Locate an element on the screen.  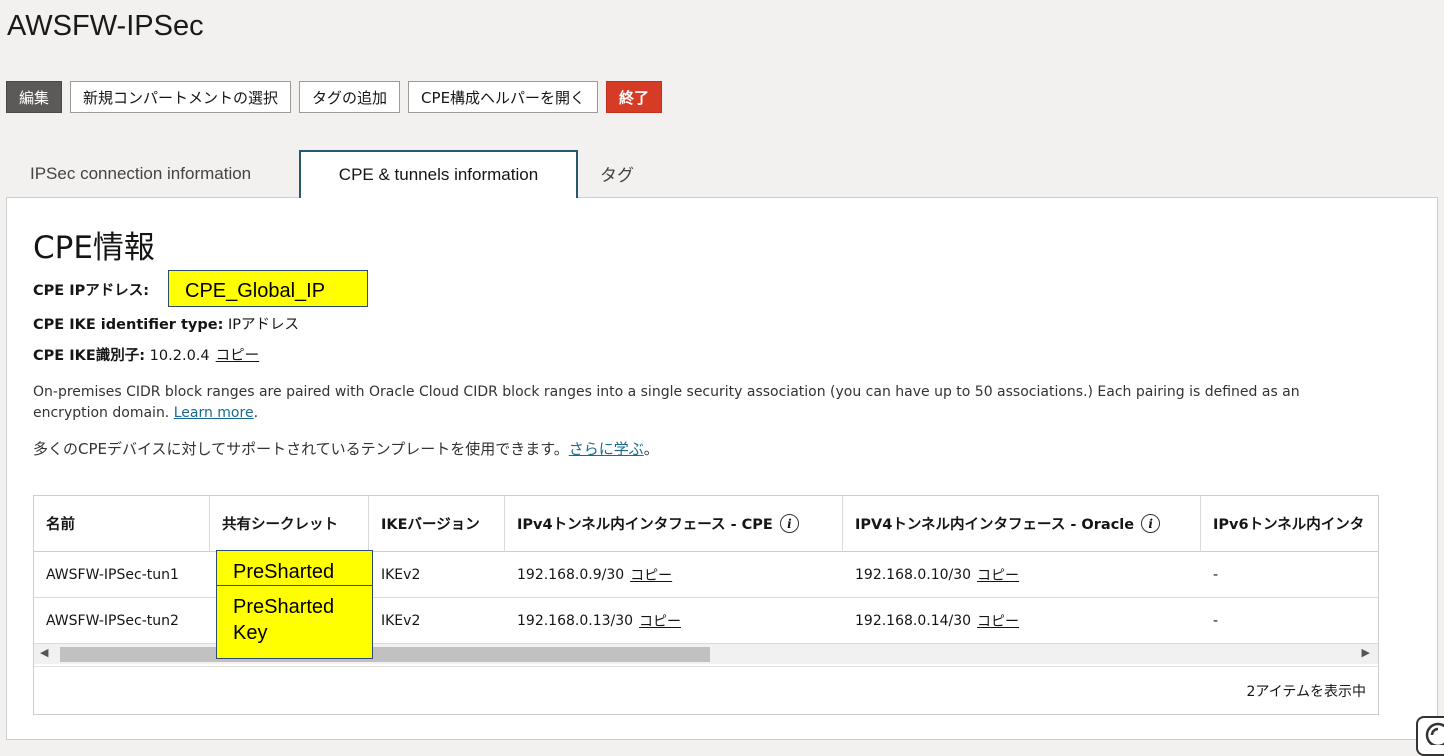
scrollbar-thumb is located at coordinates (385, 654).